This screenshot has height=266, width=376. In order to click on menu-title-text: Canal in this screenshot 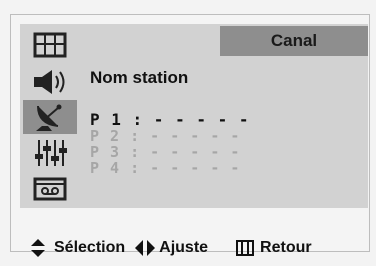, I will do `click(294, 40)`.